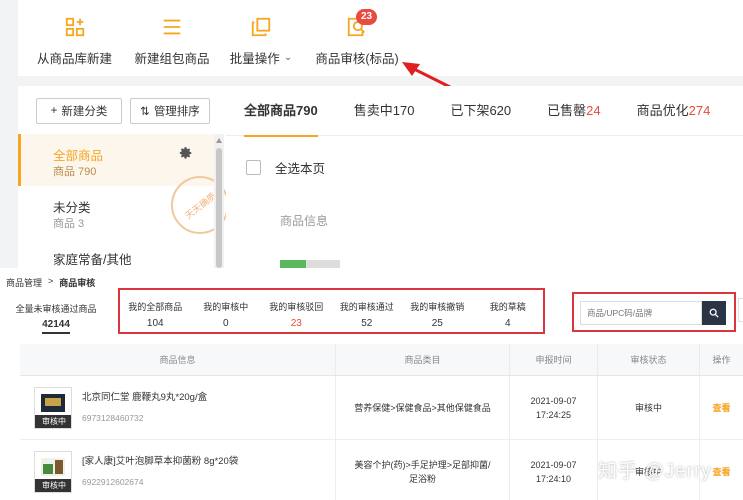 The width and height of the screenshot is (743, 500). I want to click on product-cell: 审核中 [家人康]艾叶泡脚草本抑菌粉 8g*20袋 6922912602674, so click(178, 470).